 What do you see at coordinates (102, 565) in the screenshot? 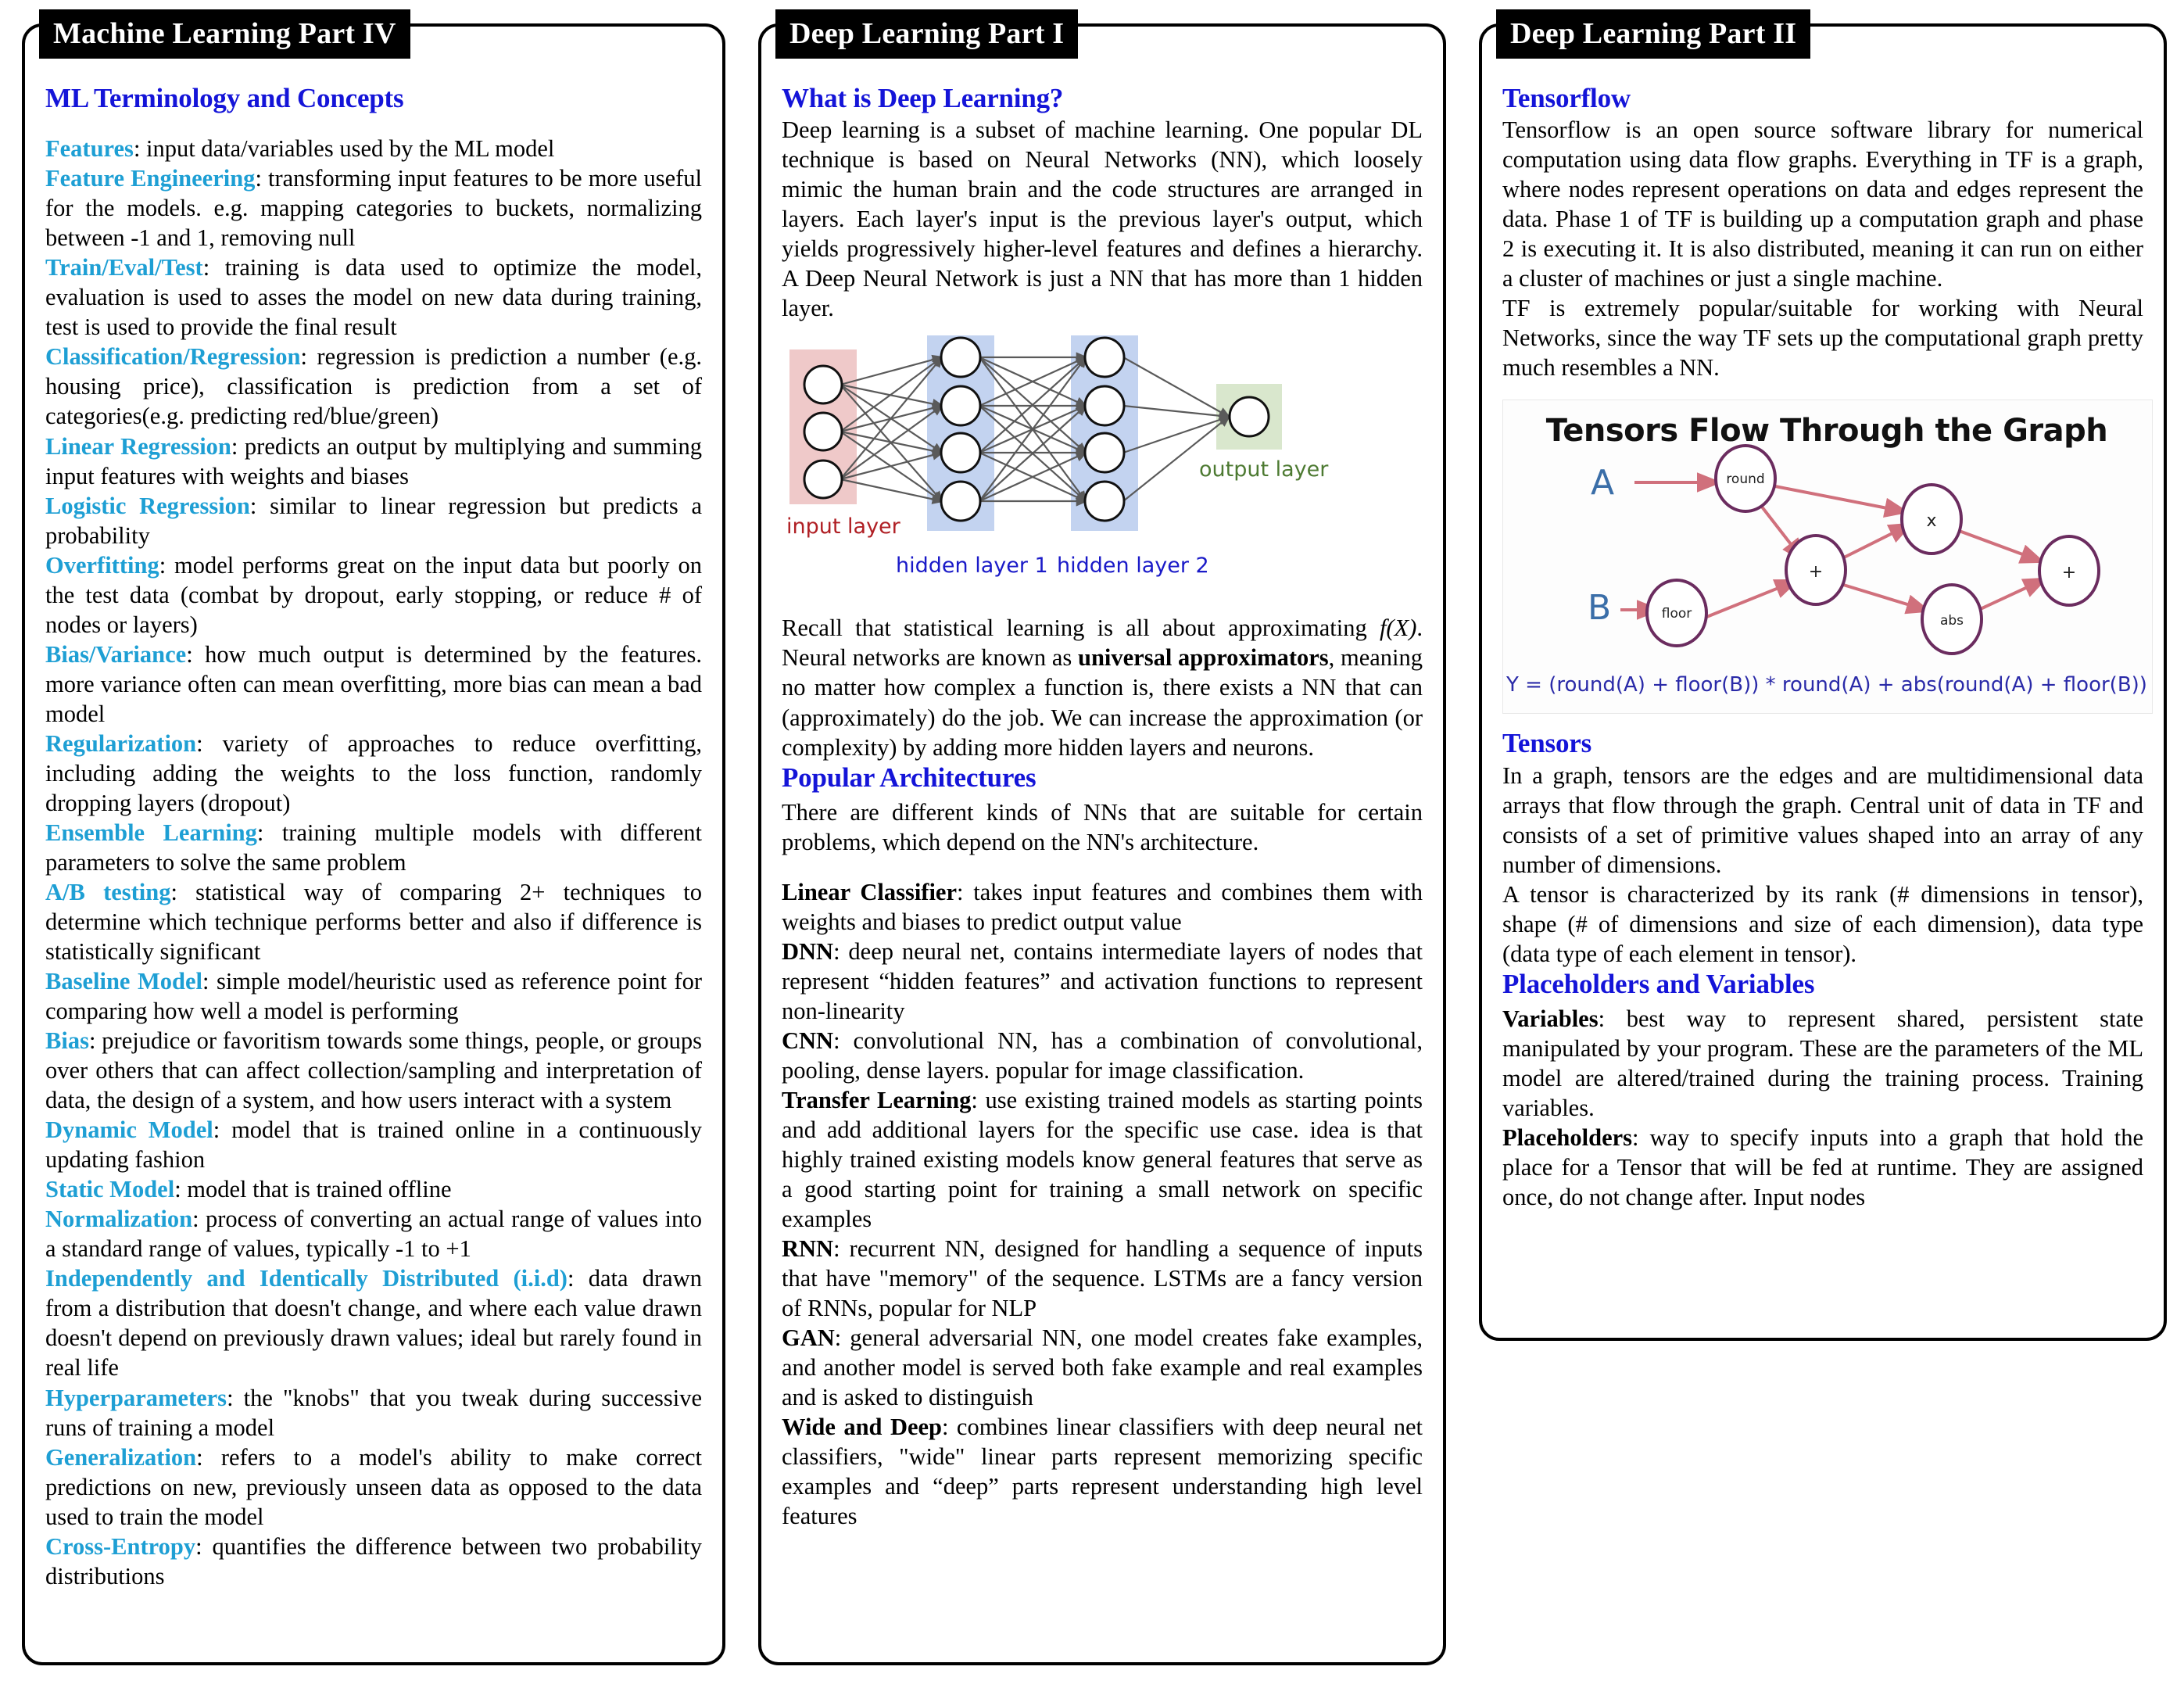
I see `term-label: Overfitting` at bounding box center [102, 565].